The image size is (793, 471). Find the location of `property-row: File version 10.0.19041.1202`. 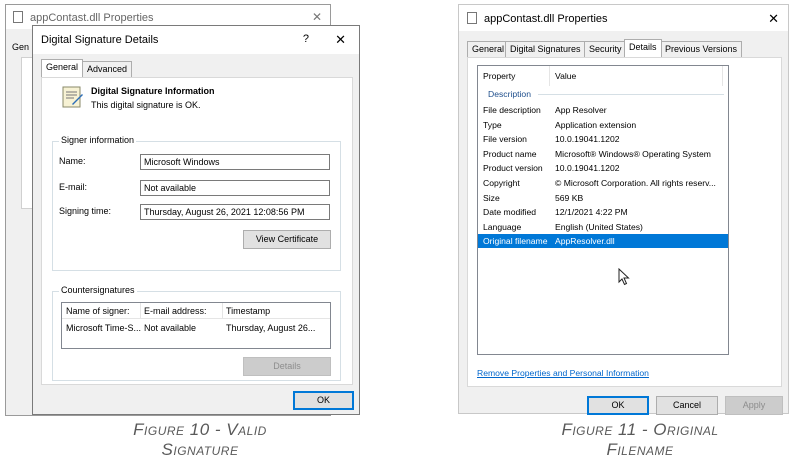

property-row: File version 10.0.19041.1202 is located at coordinates (603, 139).